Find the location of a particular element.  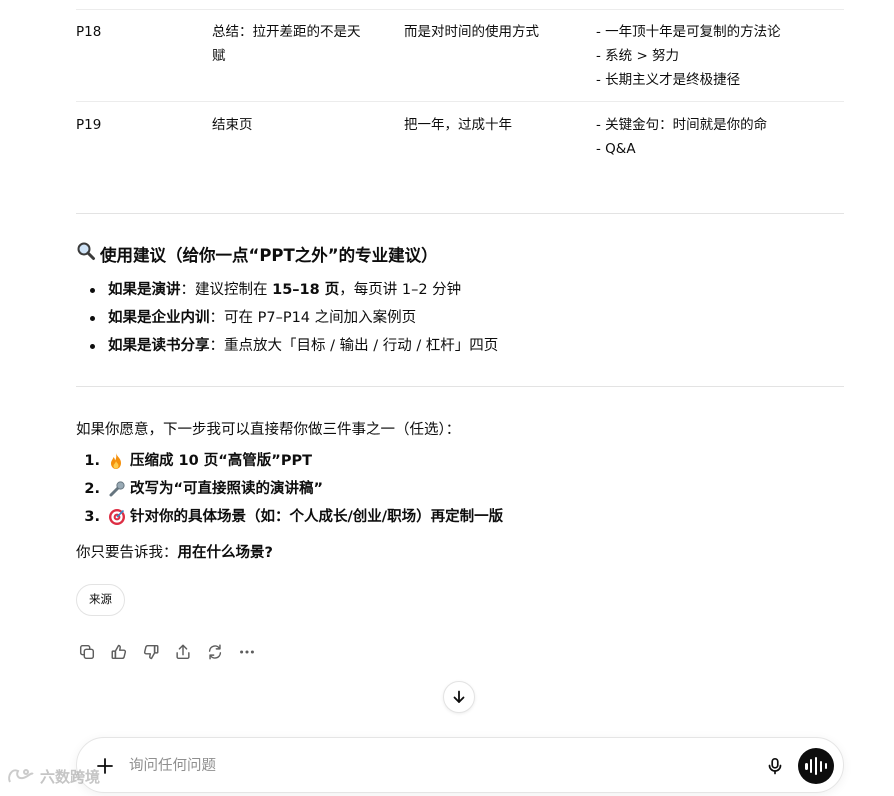

list-item: 如果是演讲：建议控制在 15–18 页，每页讲 1–2 分钟 is located at coordinates (287, 290).